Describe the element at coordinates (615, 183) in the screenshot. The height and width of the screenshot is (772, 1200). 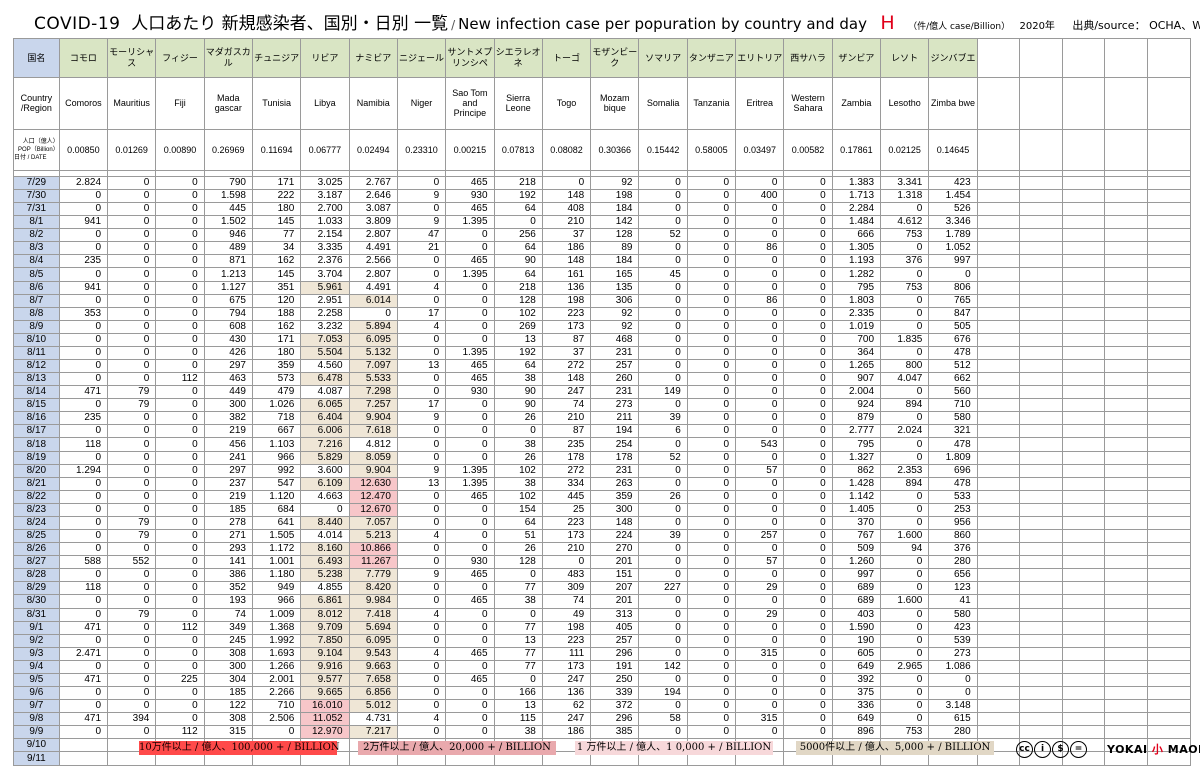
I see `value-cell: 92` at that location.